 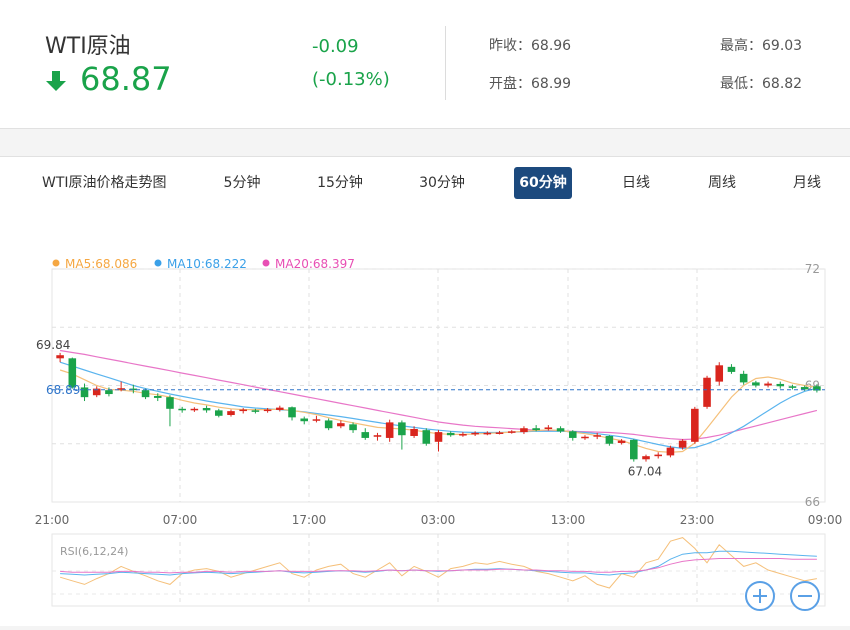 What do you see at coordinates (697, 520) in the screenshot?
I see `x-tick-label: 23:00` at bounding box center [697, 520].